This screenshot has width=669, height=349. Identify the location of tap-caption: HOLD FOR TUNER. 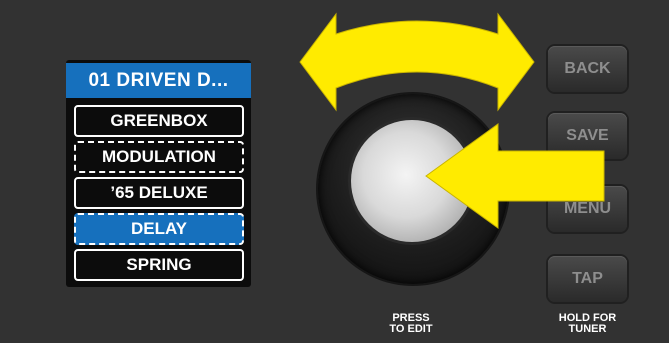
(587, 323).